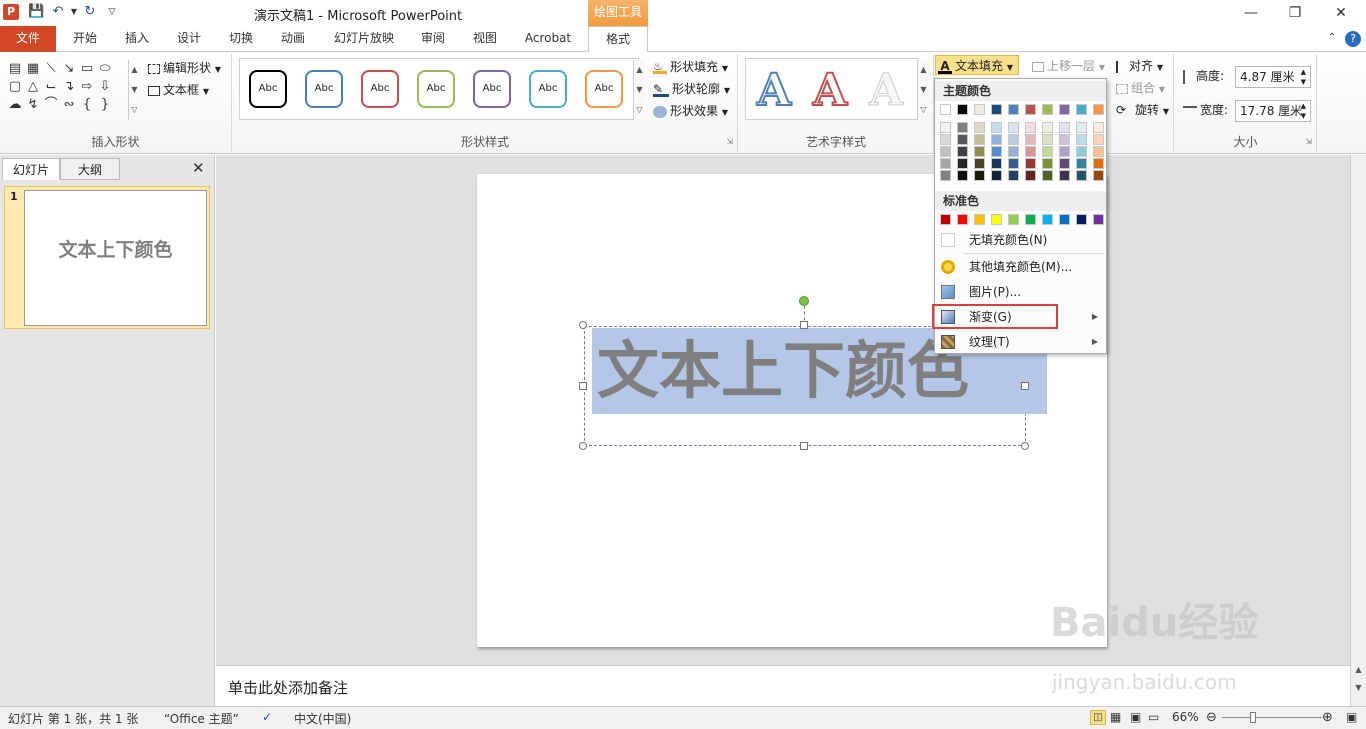 This screenshot has width=1366, height=729. What do you see at coordinates (639, 90) in the screenshot?
I see `shape-styles-scroll: ▲ ▼ ▽` at bounding box center [639, 90].